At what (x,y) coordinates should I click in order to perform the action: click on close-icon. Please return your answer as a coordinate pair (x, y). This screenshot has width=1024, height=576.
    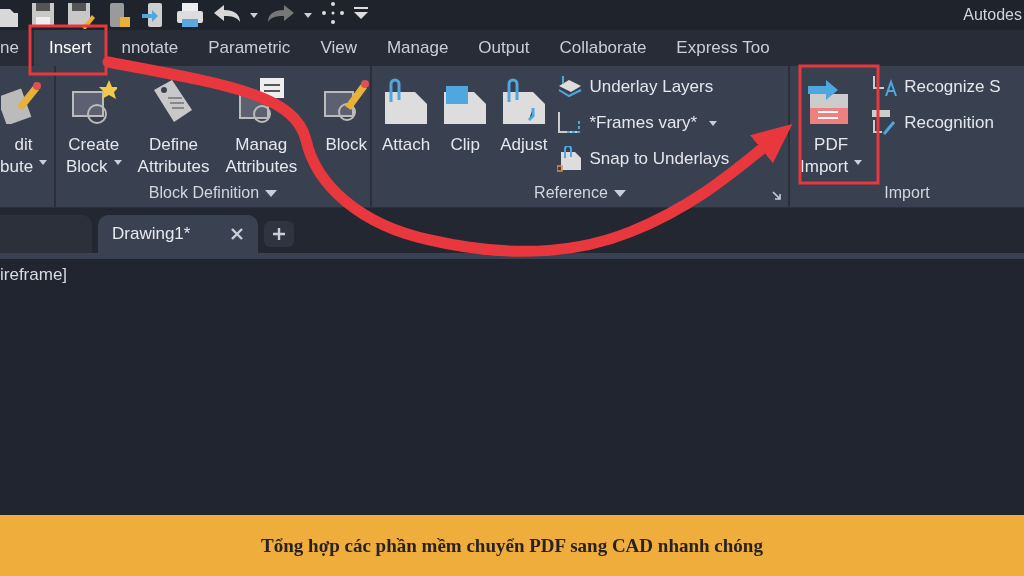
    Looking at the image, I should click on (237, 234).